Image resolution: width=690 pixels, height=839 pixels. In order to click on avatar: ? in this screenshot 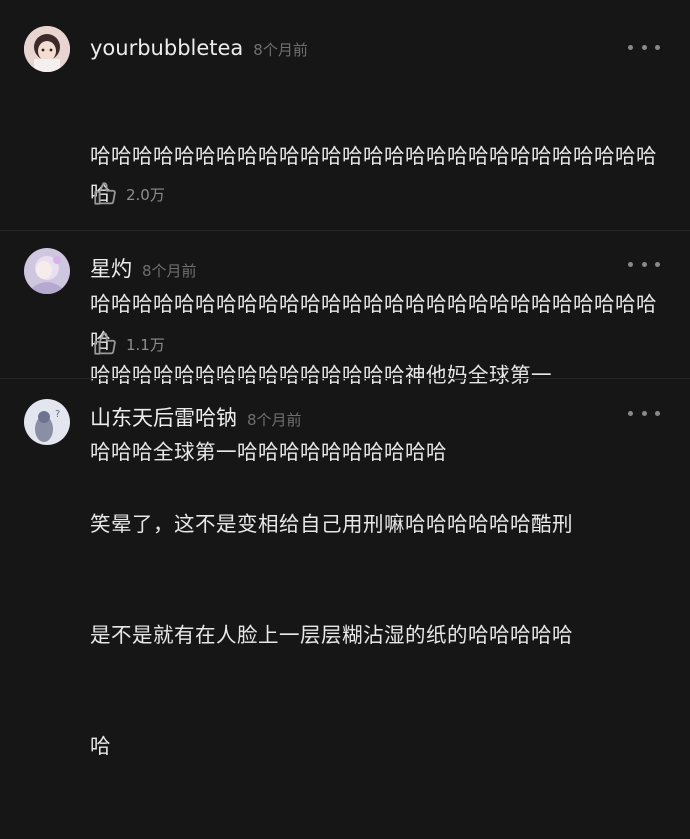, I will do `click(47, 422)`.